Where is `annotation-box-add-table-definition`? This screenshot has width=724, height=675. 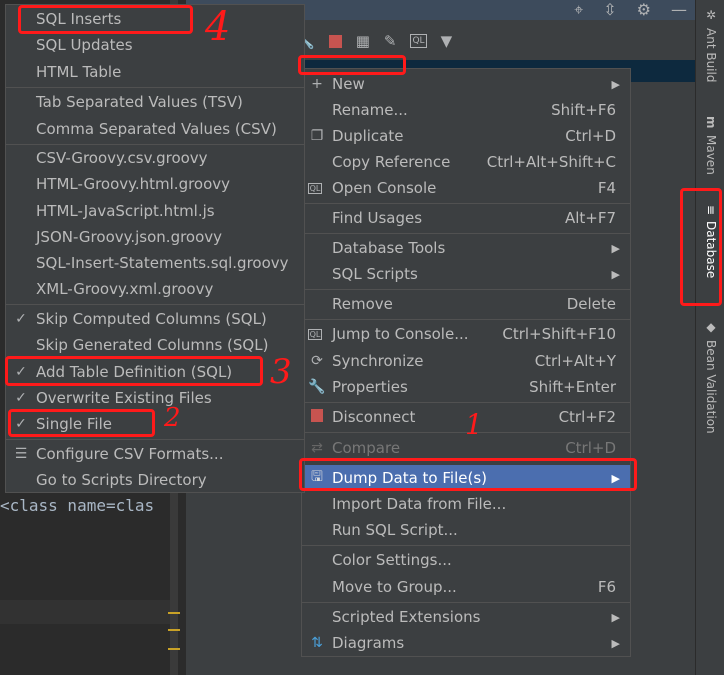
annotation-box-add-table-definition is located at coordinates (134, 371).